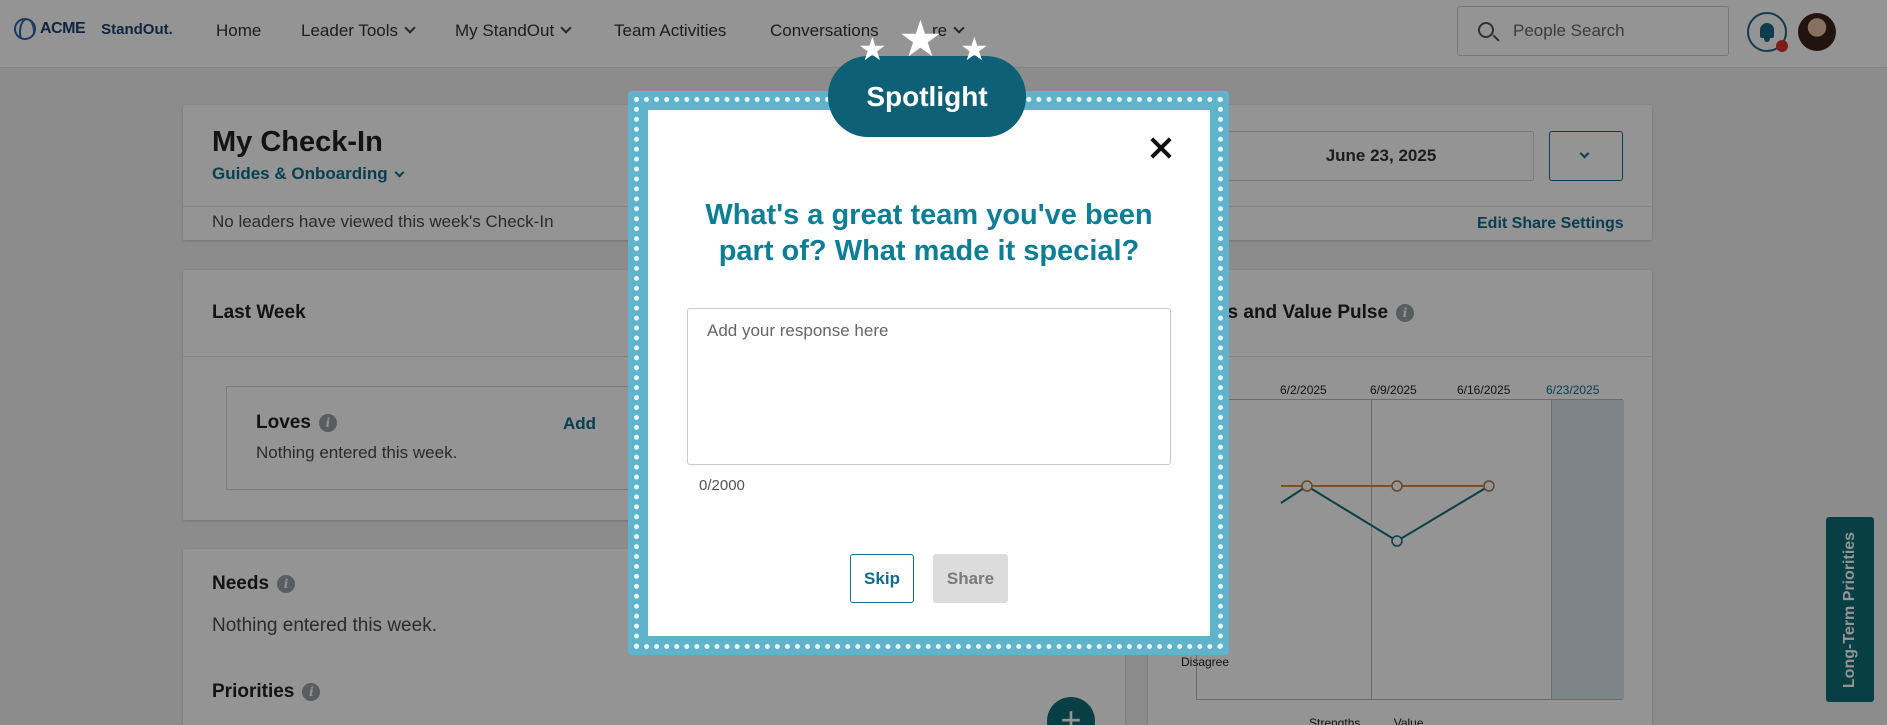  What do you see at coordinates (722, 485) in the screenshot?
I see `character-counter: 0/2000` at bounding box center [722, 485].